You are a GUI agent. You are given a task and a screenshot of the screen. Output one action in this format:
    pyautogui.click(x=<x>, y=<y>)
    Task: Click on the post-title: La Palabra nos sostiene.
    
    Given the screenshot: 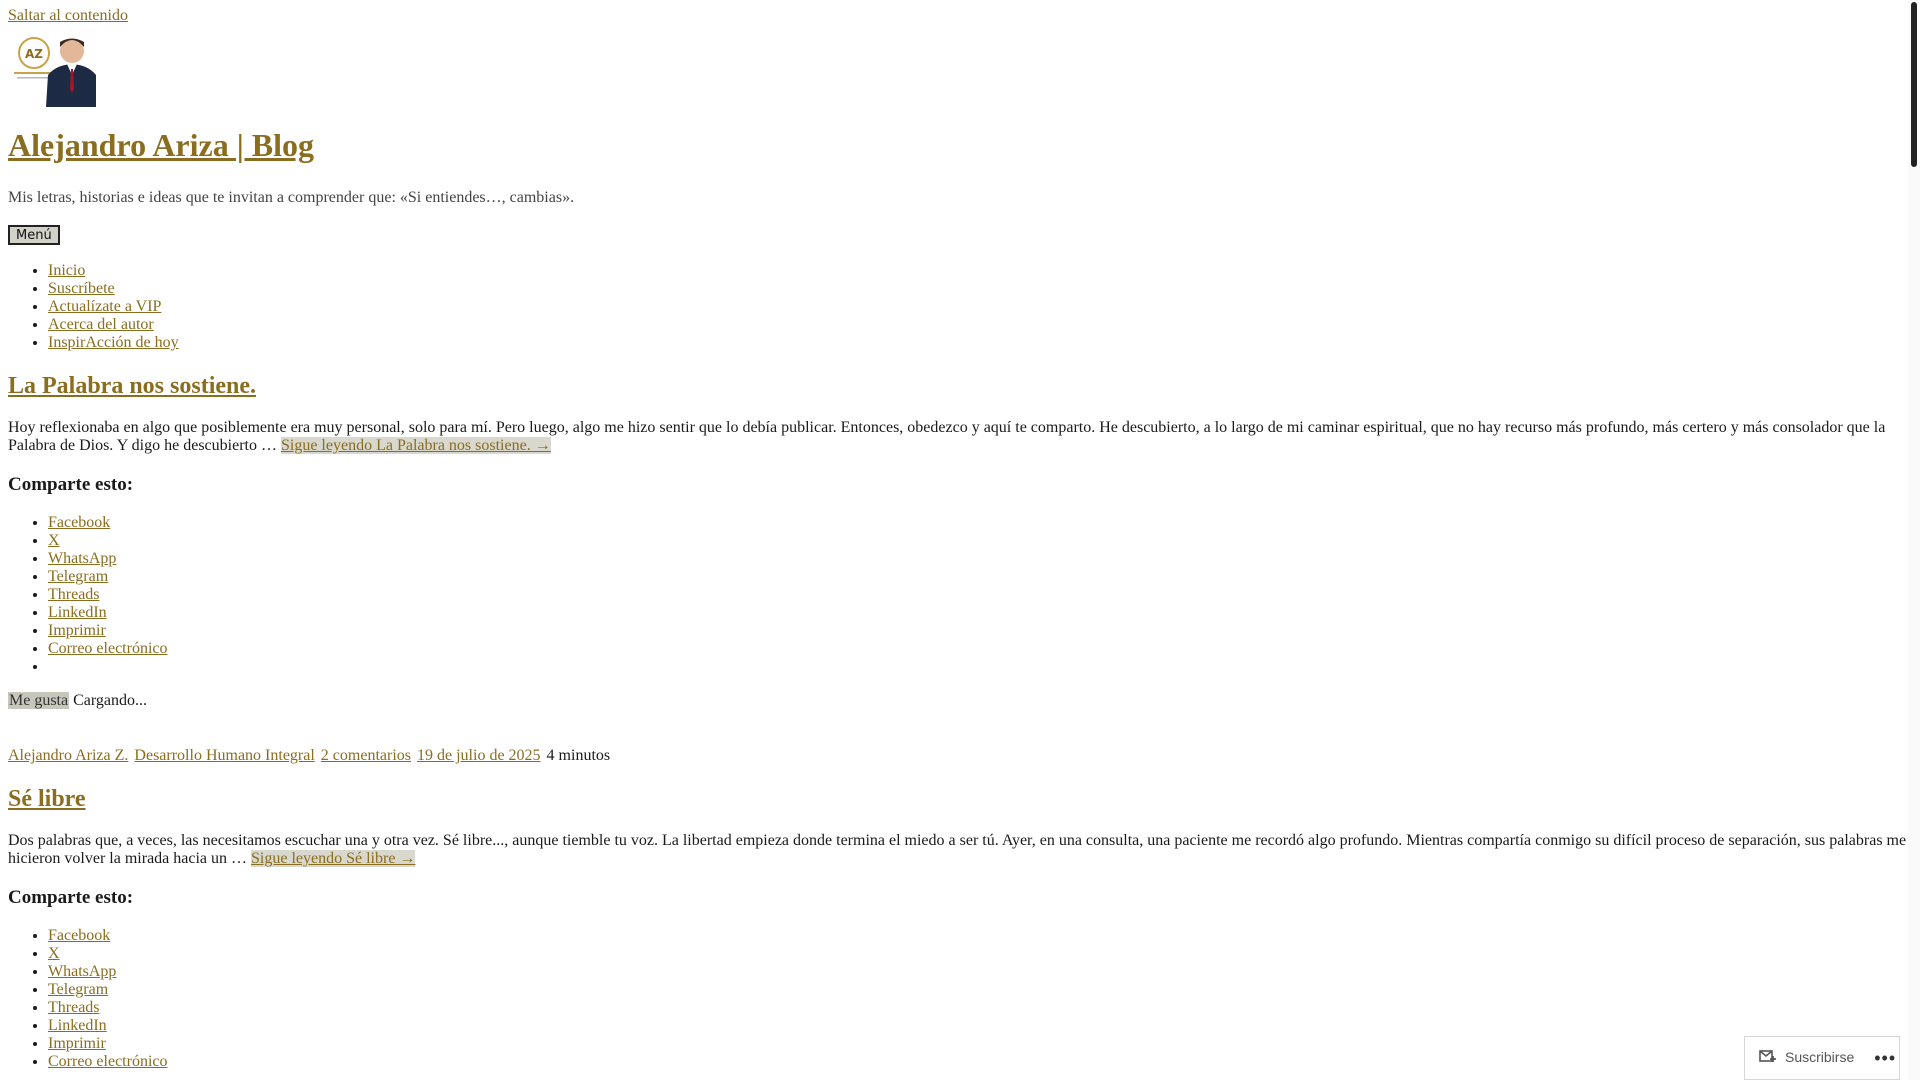 What is the action you would take?
    pyautogui.click(x=132, y=386)
    